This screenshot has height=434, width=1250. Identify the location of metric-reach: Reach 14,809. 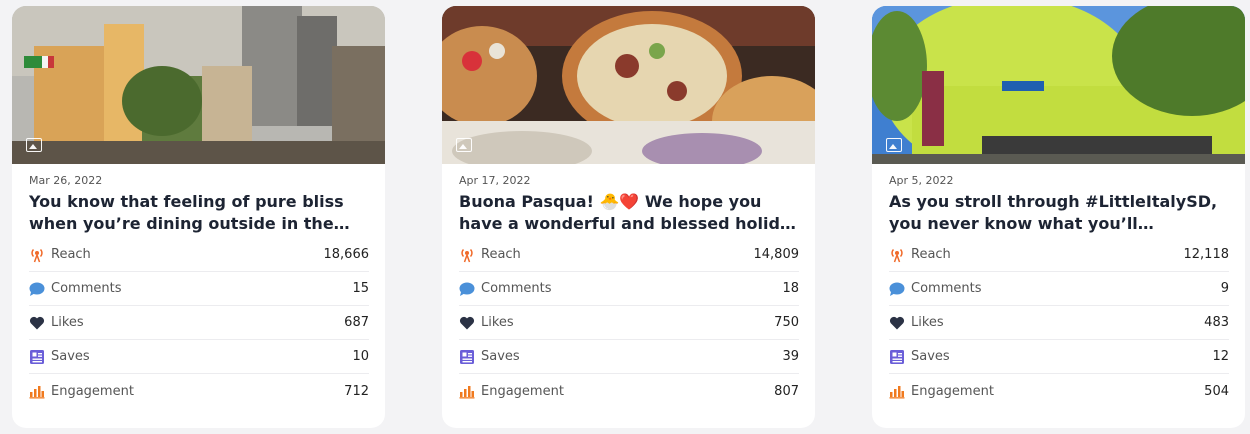
(629, 255).